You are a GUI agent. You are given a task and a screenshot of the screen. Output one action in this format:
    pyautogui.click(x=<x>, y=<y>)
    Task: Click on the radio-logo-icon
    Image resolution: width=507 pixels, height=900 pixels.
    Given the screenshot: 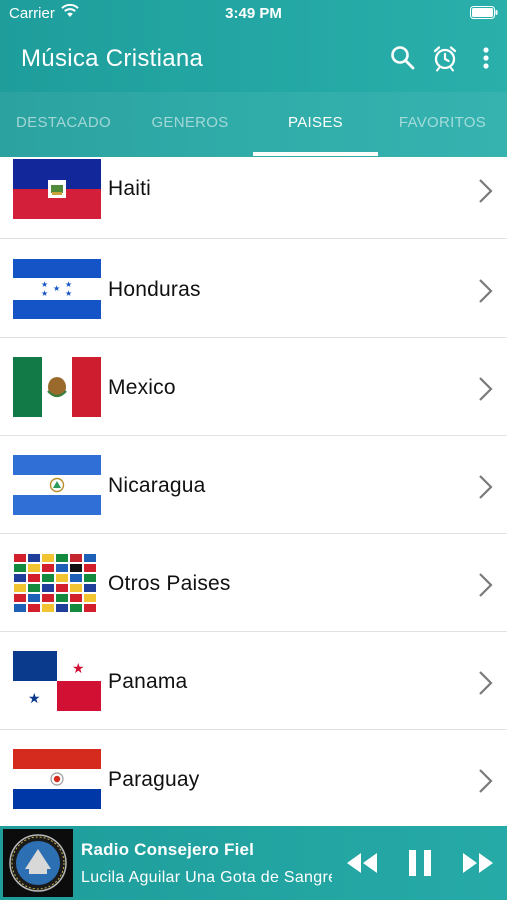 What is the action you would take?
    pyautogui.click(x=38, y=863)
    